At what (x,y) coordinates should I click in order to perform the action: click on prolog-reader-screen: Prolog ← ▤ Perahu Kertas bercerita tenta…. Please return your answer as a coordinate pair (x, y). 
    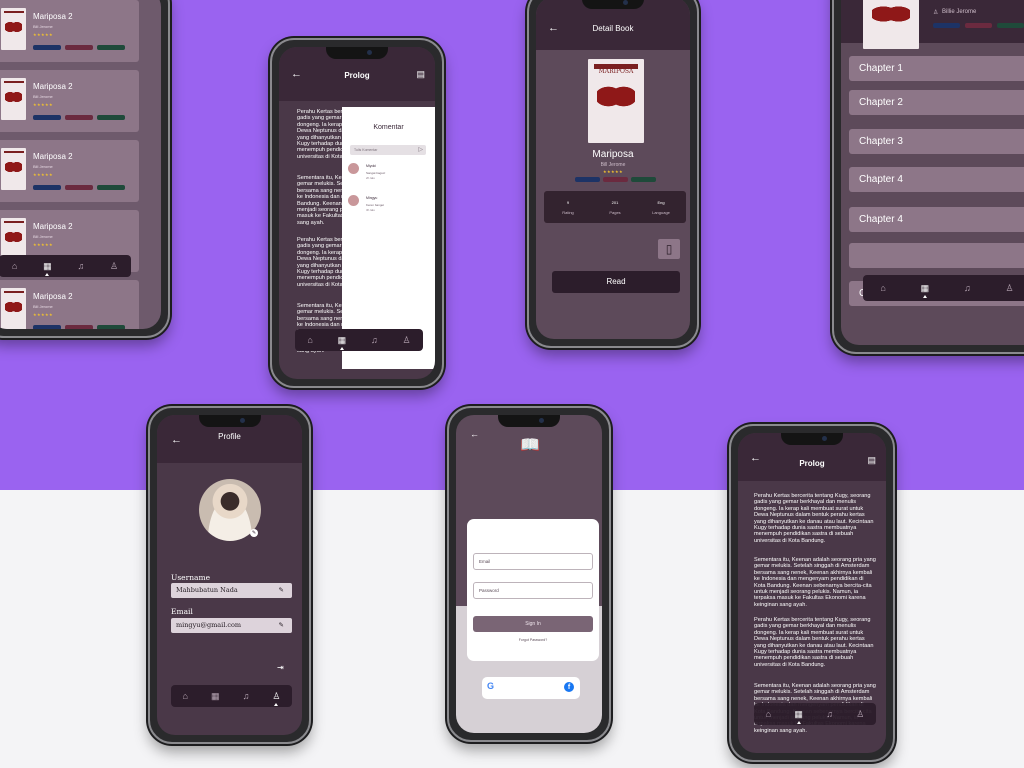
    Looking at the image, I should click on (812, 593).